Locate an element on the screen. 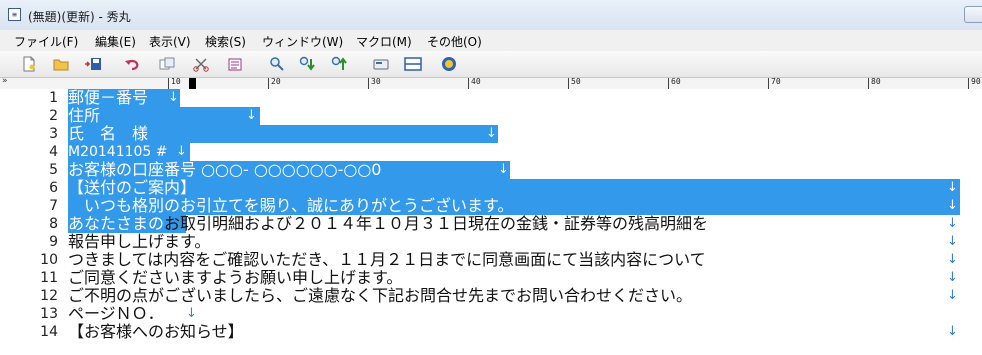 The image size is (982, 355). line-number: 2 is located at coordinates (53, 116).